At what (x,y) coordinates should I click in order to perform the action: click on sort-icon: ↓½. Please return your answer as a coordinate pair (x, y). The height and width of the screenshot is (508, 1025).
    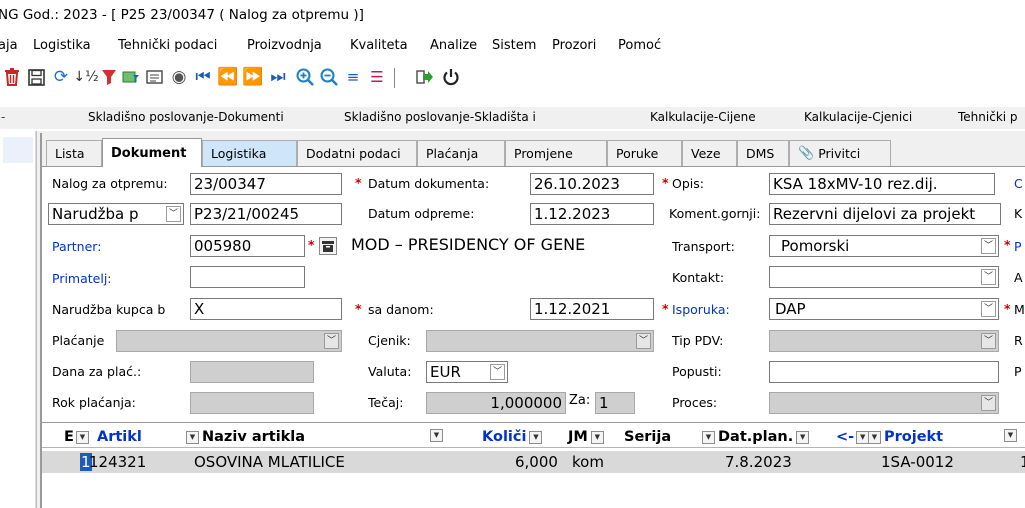
    Looking at the image, I should click on (85, 77).